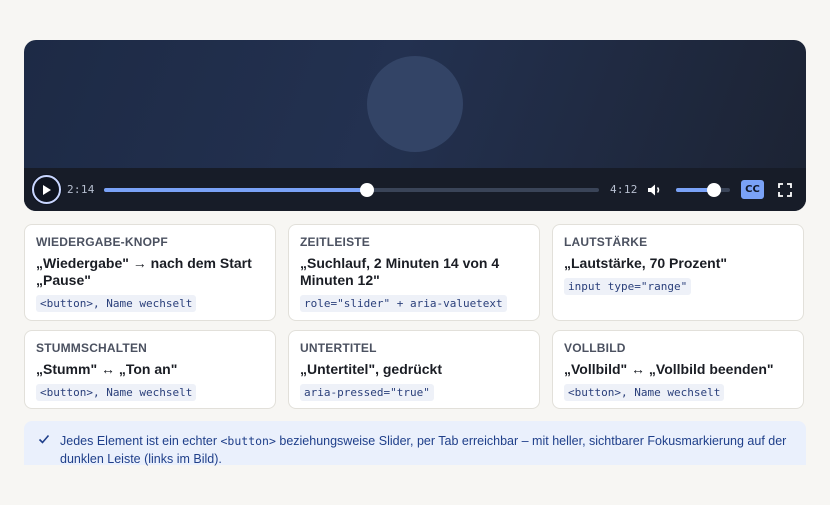 The width and height of the screenshot is (830, 505). What do you see at coordinates (752, 189) in the screenshot?
I see `captions-button: CC` at bounding box center [752, 189].